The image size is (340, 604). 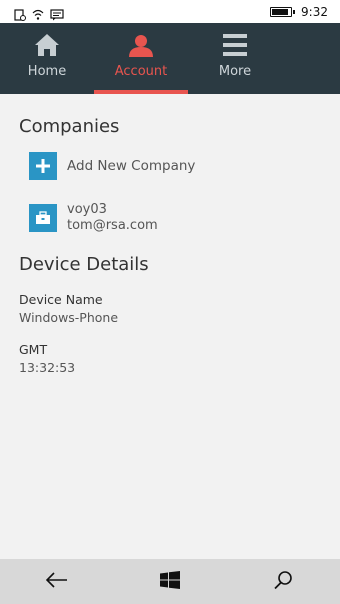 I want to click on back-button, so click(x=57, y=581).